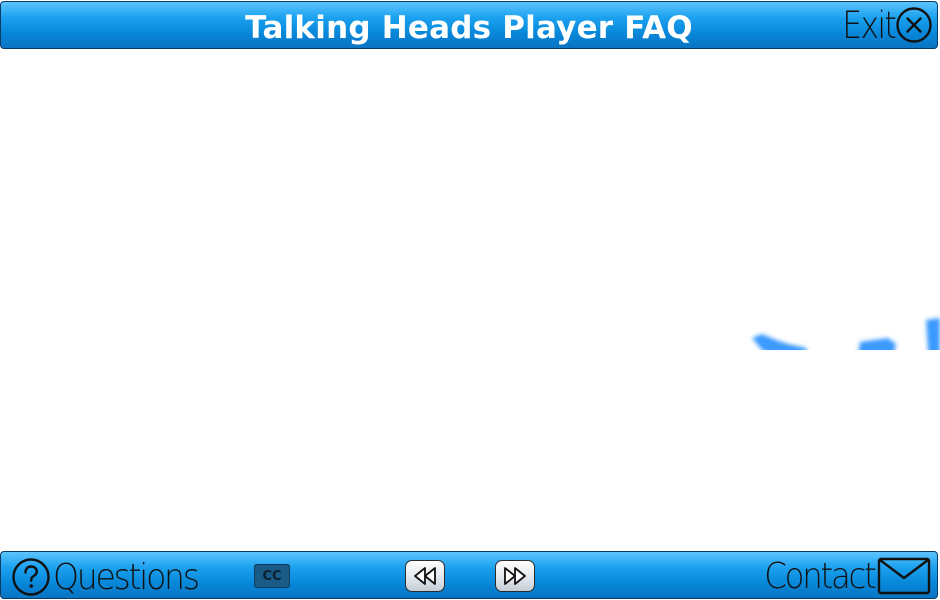 The width and height of the screenshot is (940, 600). I want to click on rewind-icon, so click(425, 576).